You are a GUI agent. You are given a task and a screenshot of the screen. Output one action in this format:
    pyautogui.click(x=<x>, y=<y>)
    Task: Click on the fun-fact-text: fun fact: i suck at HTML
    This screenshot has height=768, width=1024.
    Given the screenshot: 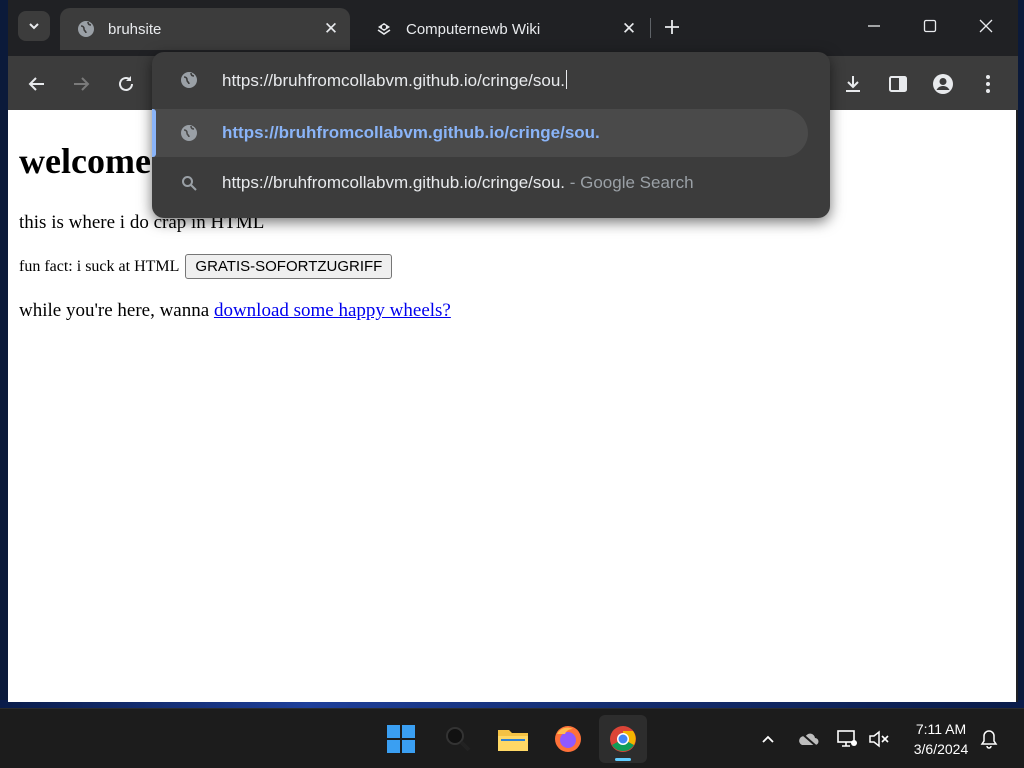 What is the action you would take?
    pyautogui.click(x=99, y=266)
    